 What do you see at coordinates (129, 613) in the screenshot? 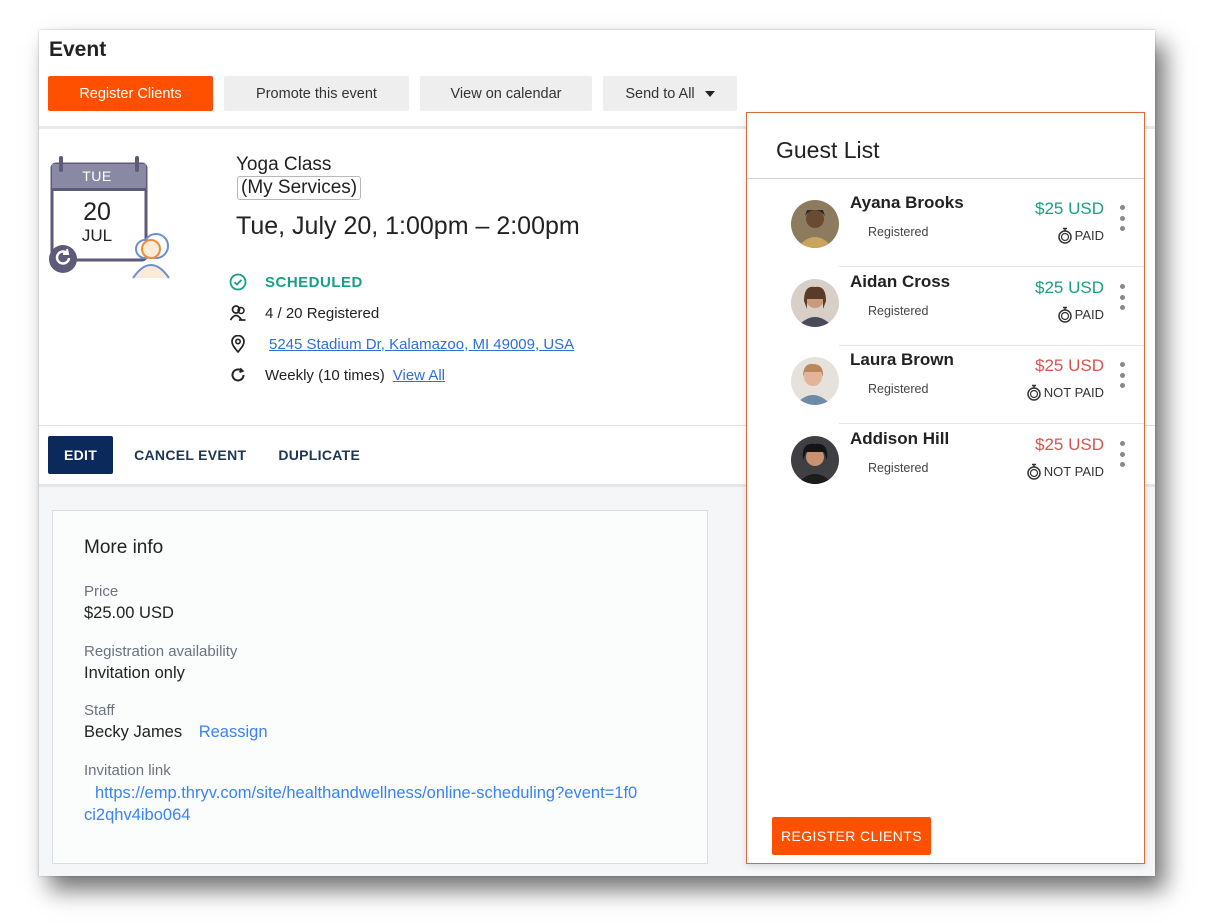
I see `price-value: $25.00 USD` at bounding box center [129, 613].